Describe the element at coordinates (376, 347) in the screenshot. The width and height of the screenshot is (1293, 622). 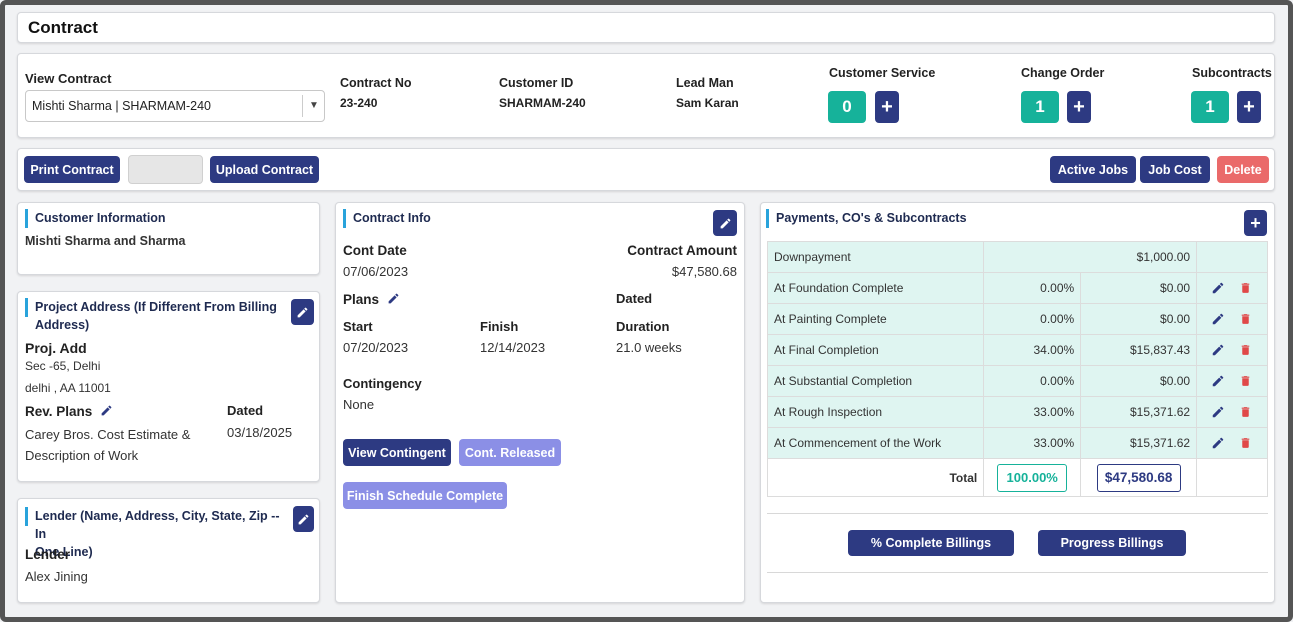
I see `start-value: 07/20/2023` at that location.